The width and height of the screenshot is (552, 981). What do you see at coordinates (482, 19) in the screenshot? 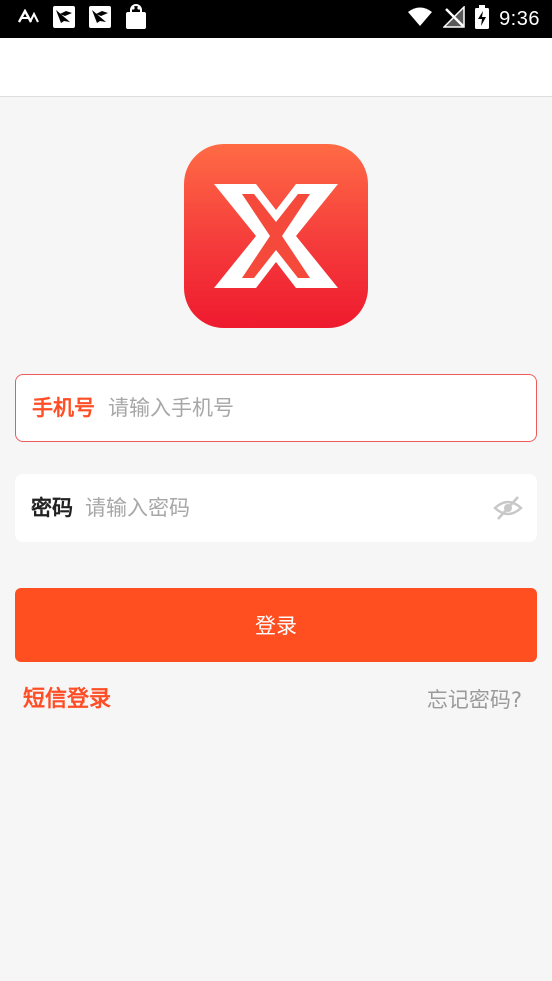
I see `battery-charging-icon` at bounding box center [482, 19].